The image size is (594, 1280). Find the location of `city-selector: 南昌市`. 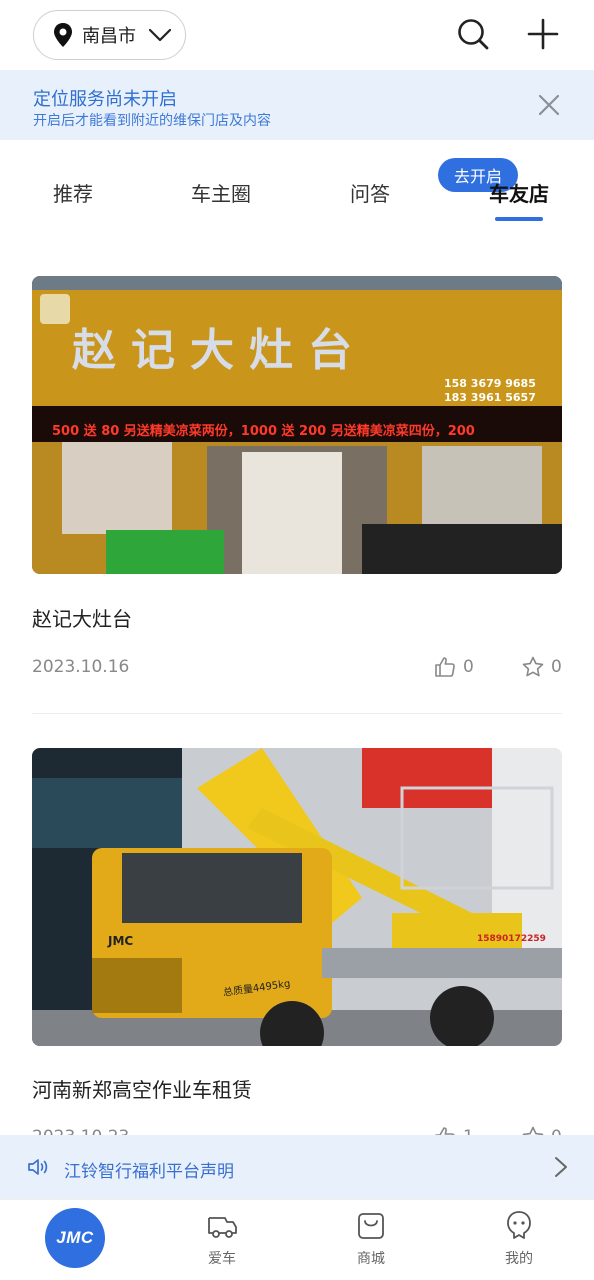

city-selector: 南昌市 is located at coordinates (109, 35).